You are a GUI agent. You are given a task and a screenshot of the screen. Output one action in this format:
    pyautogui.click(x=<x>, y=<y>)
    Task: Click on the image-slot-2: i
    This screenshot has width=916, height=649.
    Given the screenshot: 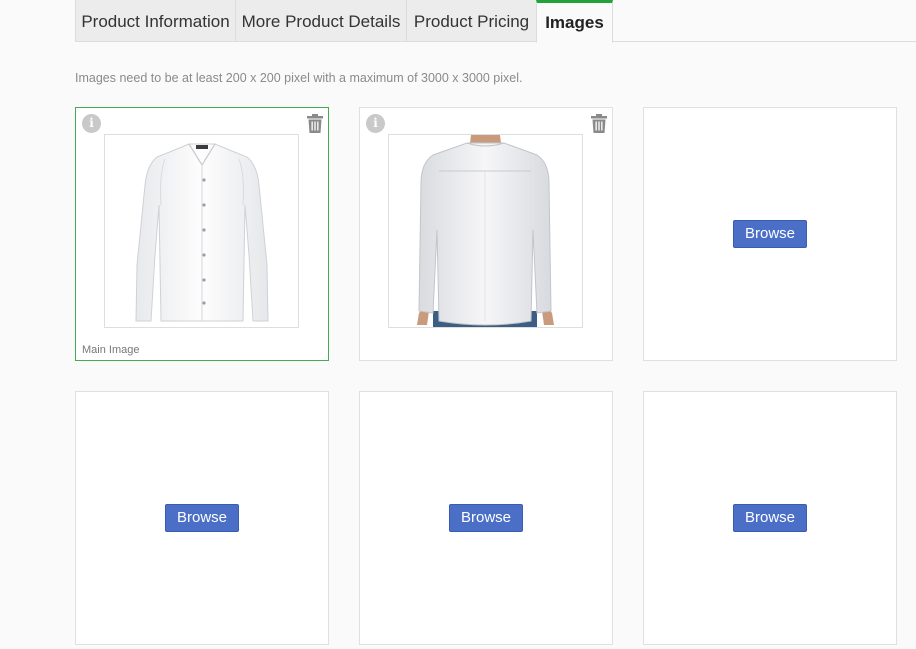 What is the action you would take?
    pyautogui.click(x=486, y=234)
    